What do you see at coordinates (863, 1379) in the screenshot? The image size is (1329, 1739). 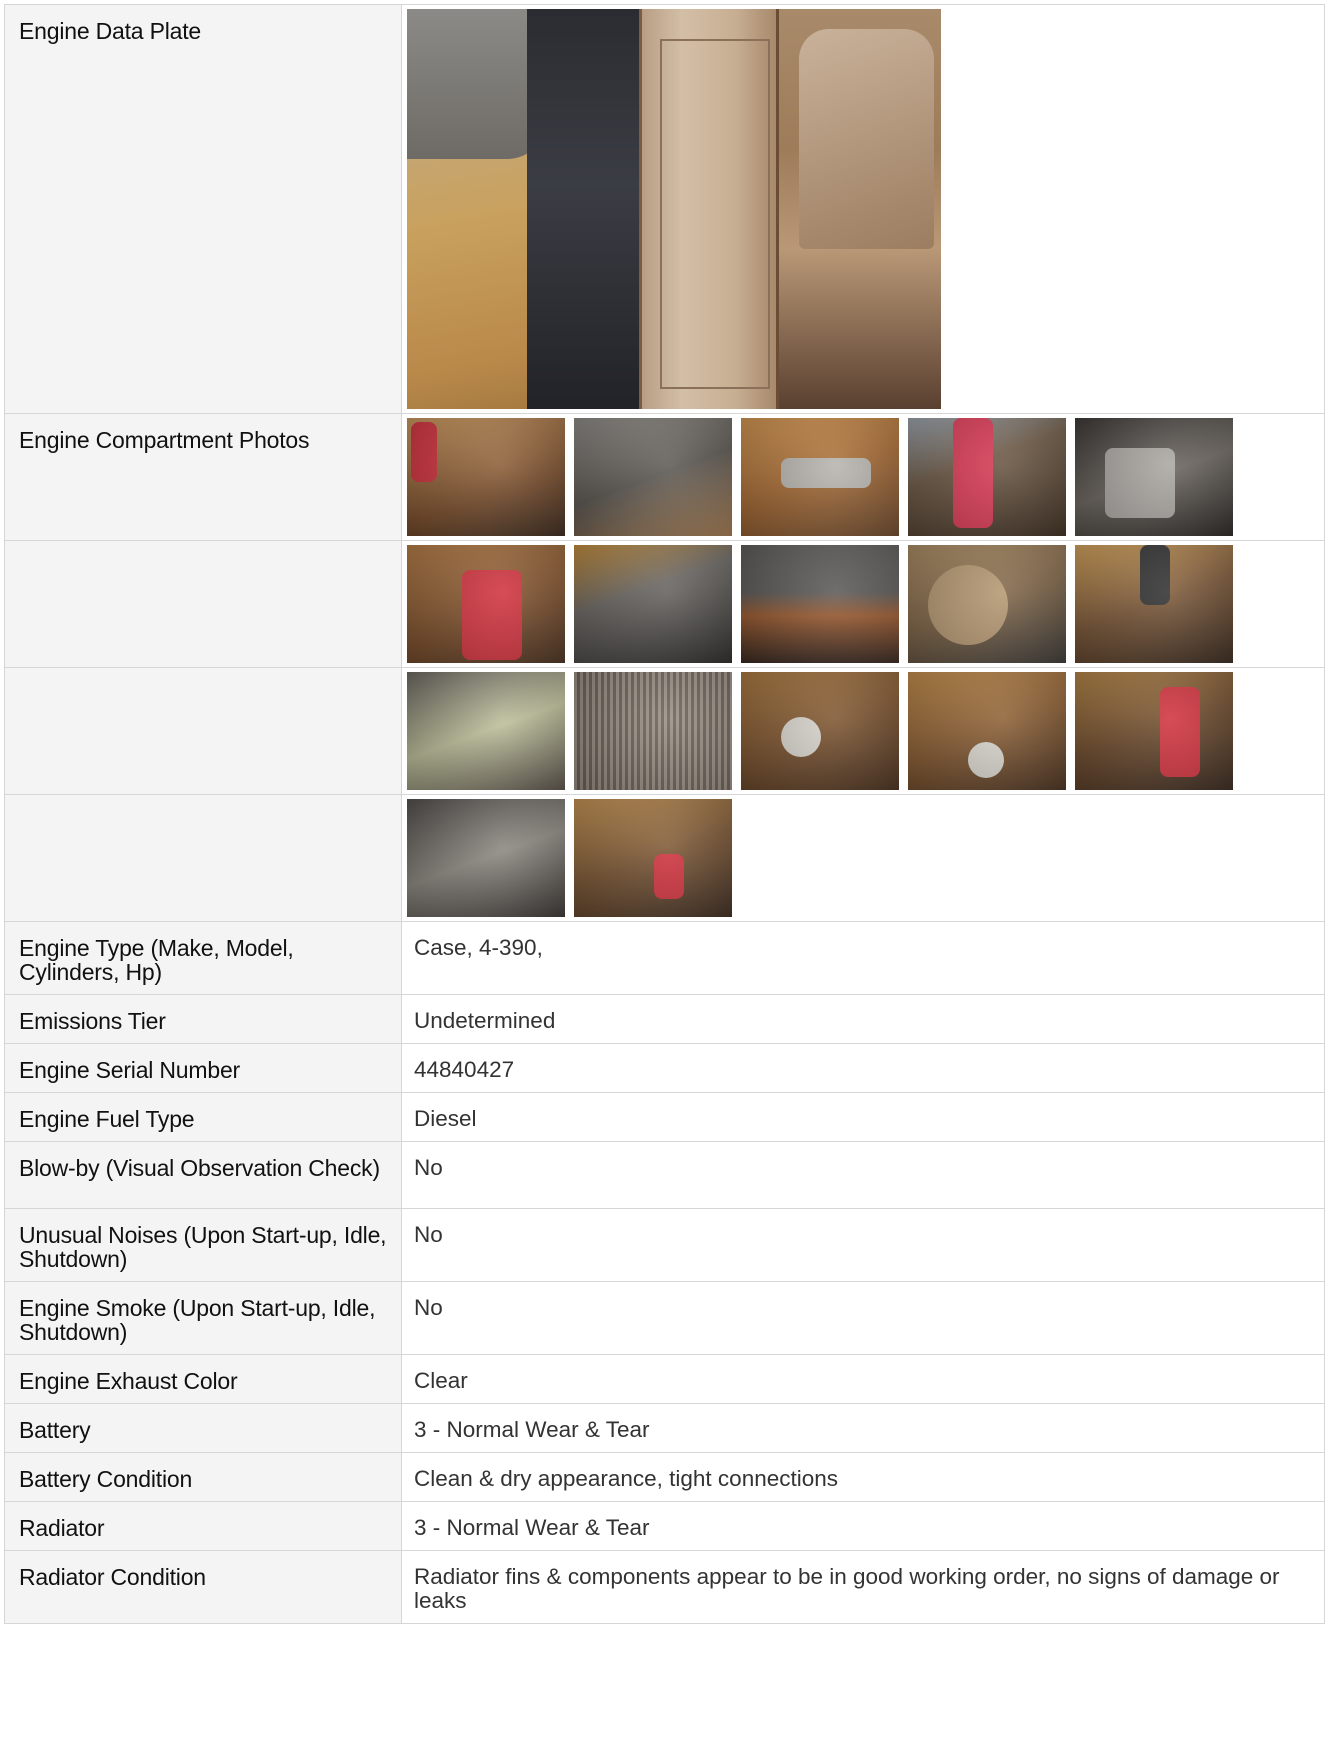 I see `value-exhaust-color: Clear` at bounding box center [863, 1379].